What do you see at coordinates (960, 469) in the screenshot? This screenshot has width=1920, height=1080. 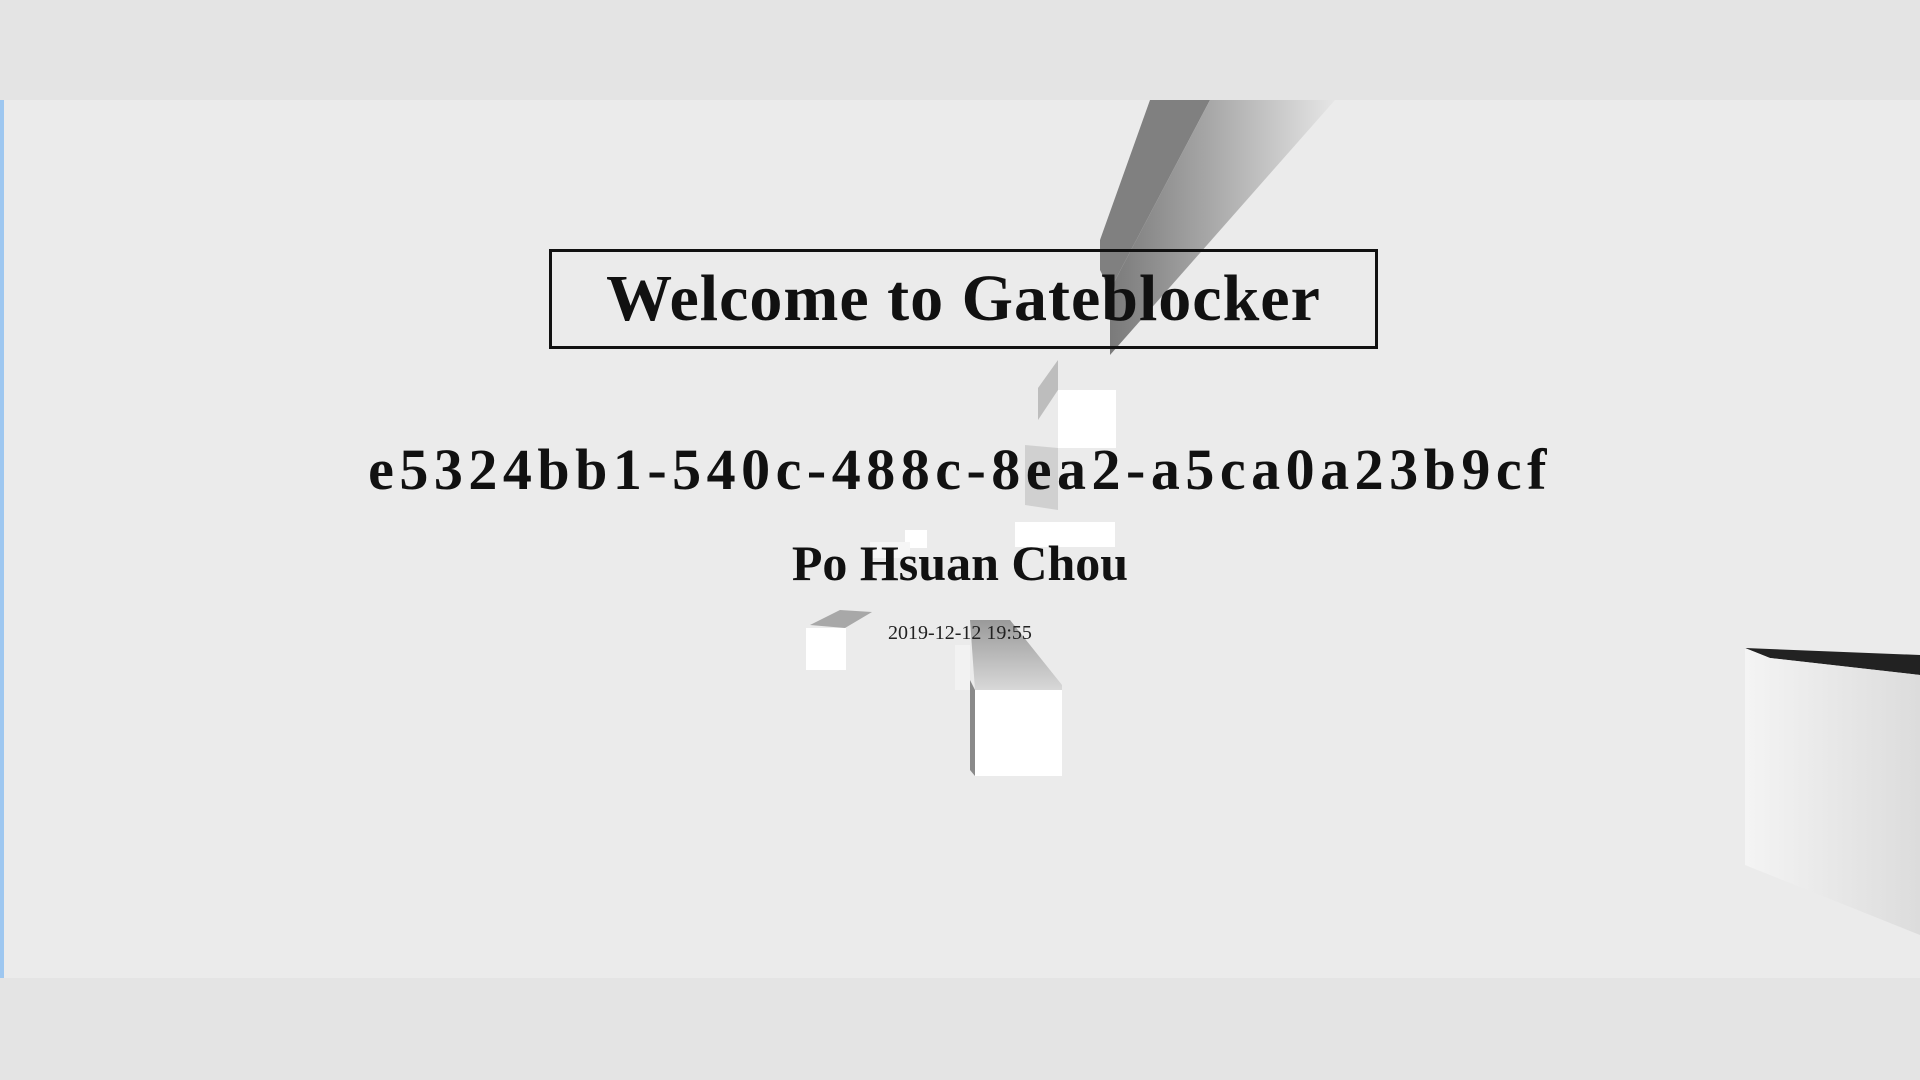 I see `session-uuid: e5324bb1-540c-488c-8ea2-a5ca0a23b9cf` at bounding box center [960, 469].